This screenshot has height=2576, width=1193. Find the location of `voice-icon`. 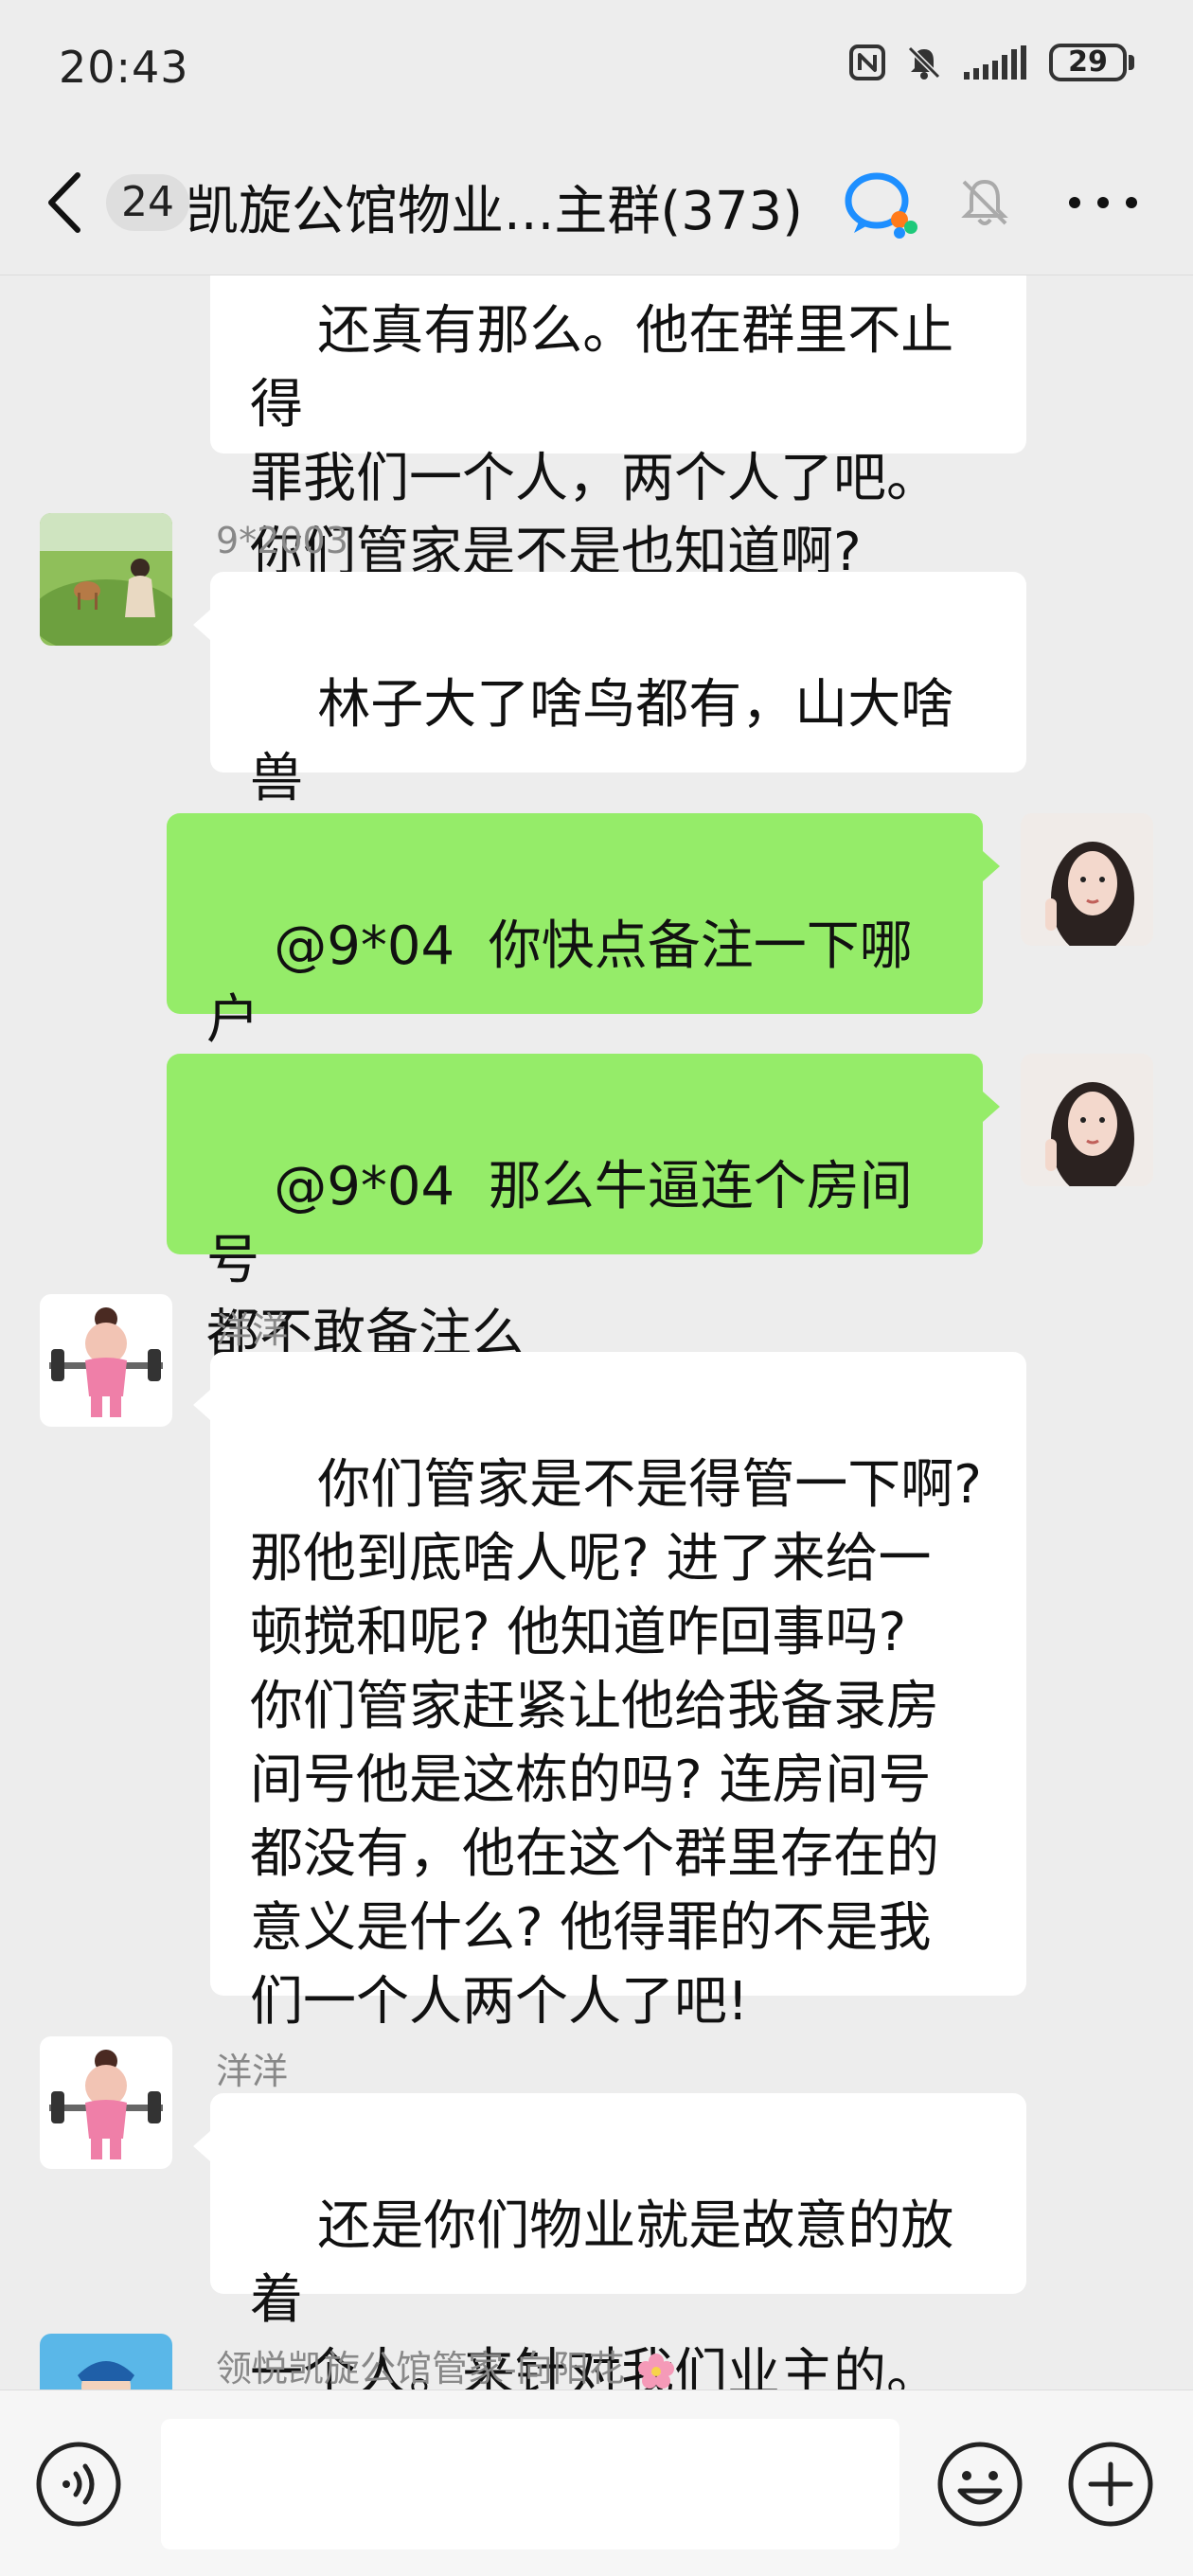

voice-icon is located at coordinates (78, 2484).